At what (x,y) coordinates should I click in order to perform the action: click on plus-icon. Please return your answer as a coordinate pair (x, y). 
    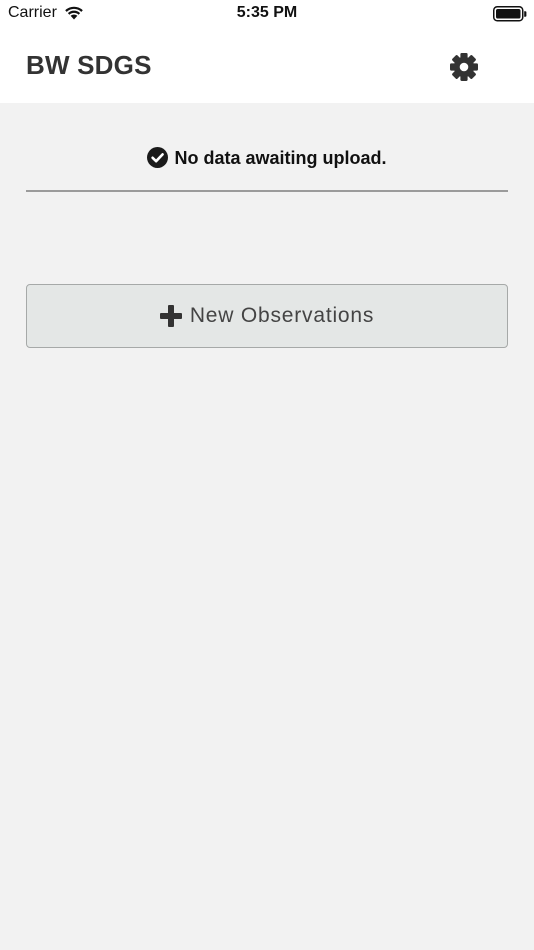
    Looking at the image, I should click on (170, 316).